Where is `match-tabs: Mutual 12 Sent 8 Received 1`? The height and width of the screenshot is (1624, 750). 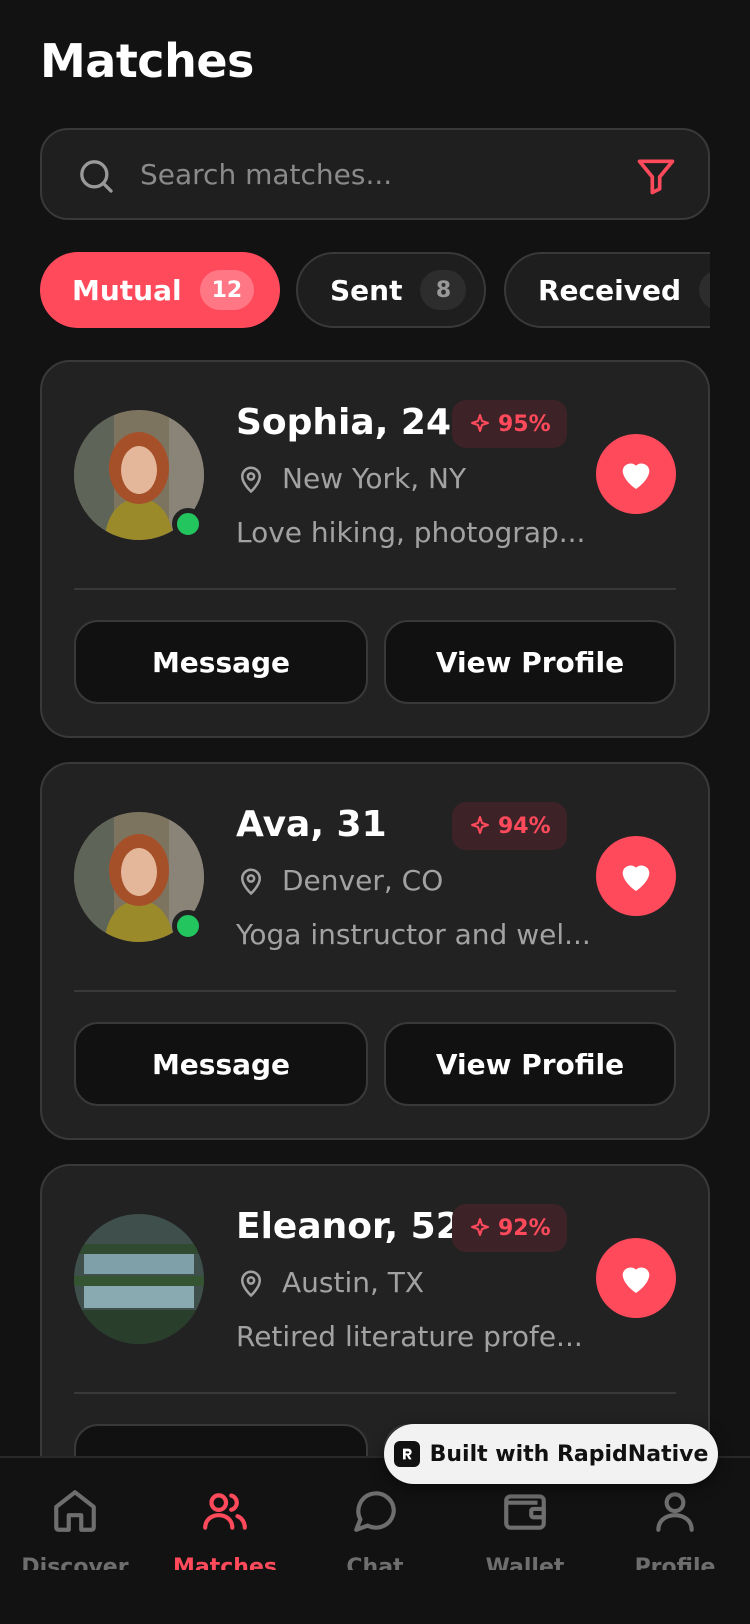
match-tabs: Mutual 12 Sent 8 Received 1 is located at coordinates (375, 290).